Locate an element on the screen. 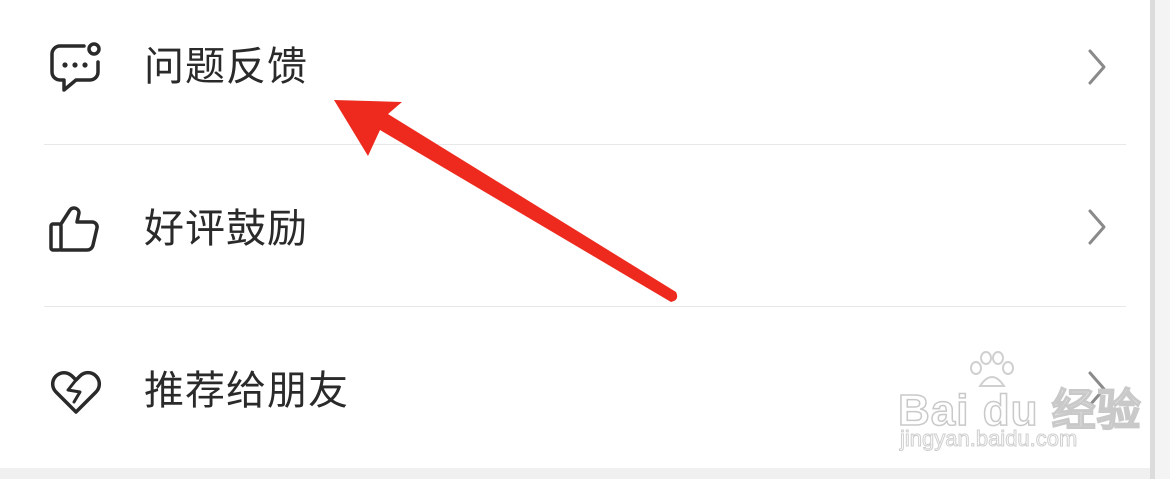 Image resolution: width=1170 pixels, height=479 pixels. list-bottom-gap is located at coordinates (575, 473).